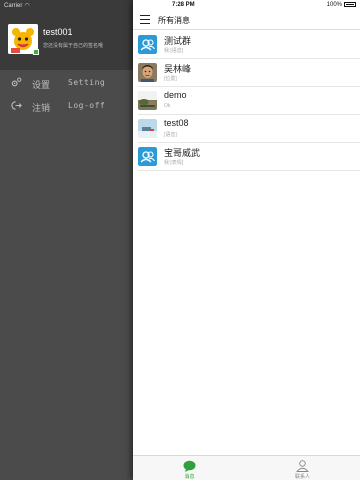 The width and height of the screenshot is (360, 480). What do you see at coordinates (178, 41) in the screenshot?
I see `conversation-name: 测试群` at bounding box center [178, 41].